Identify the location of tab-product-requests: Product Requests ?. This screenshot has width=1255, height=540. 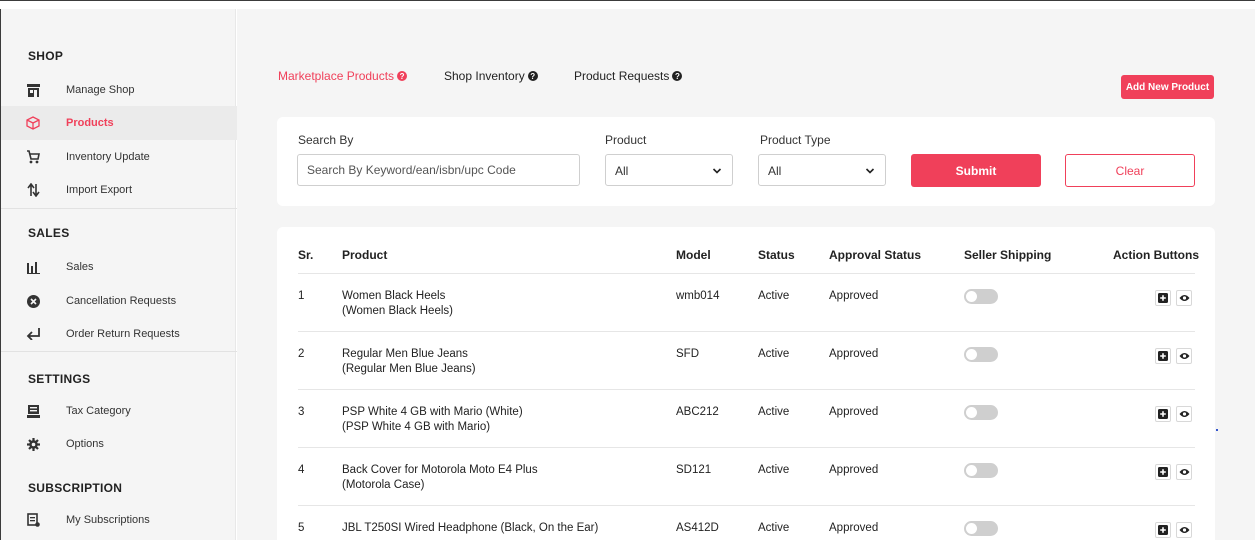
(628, 76).